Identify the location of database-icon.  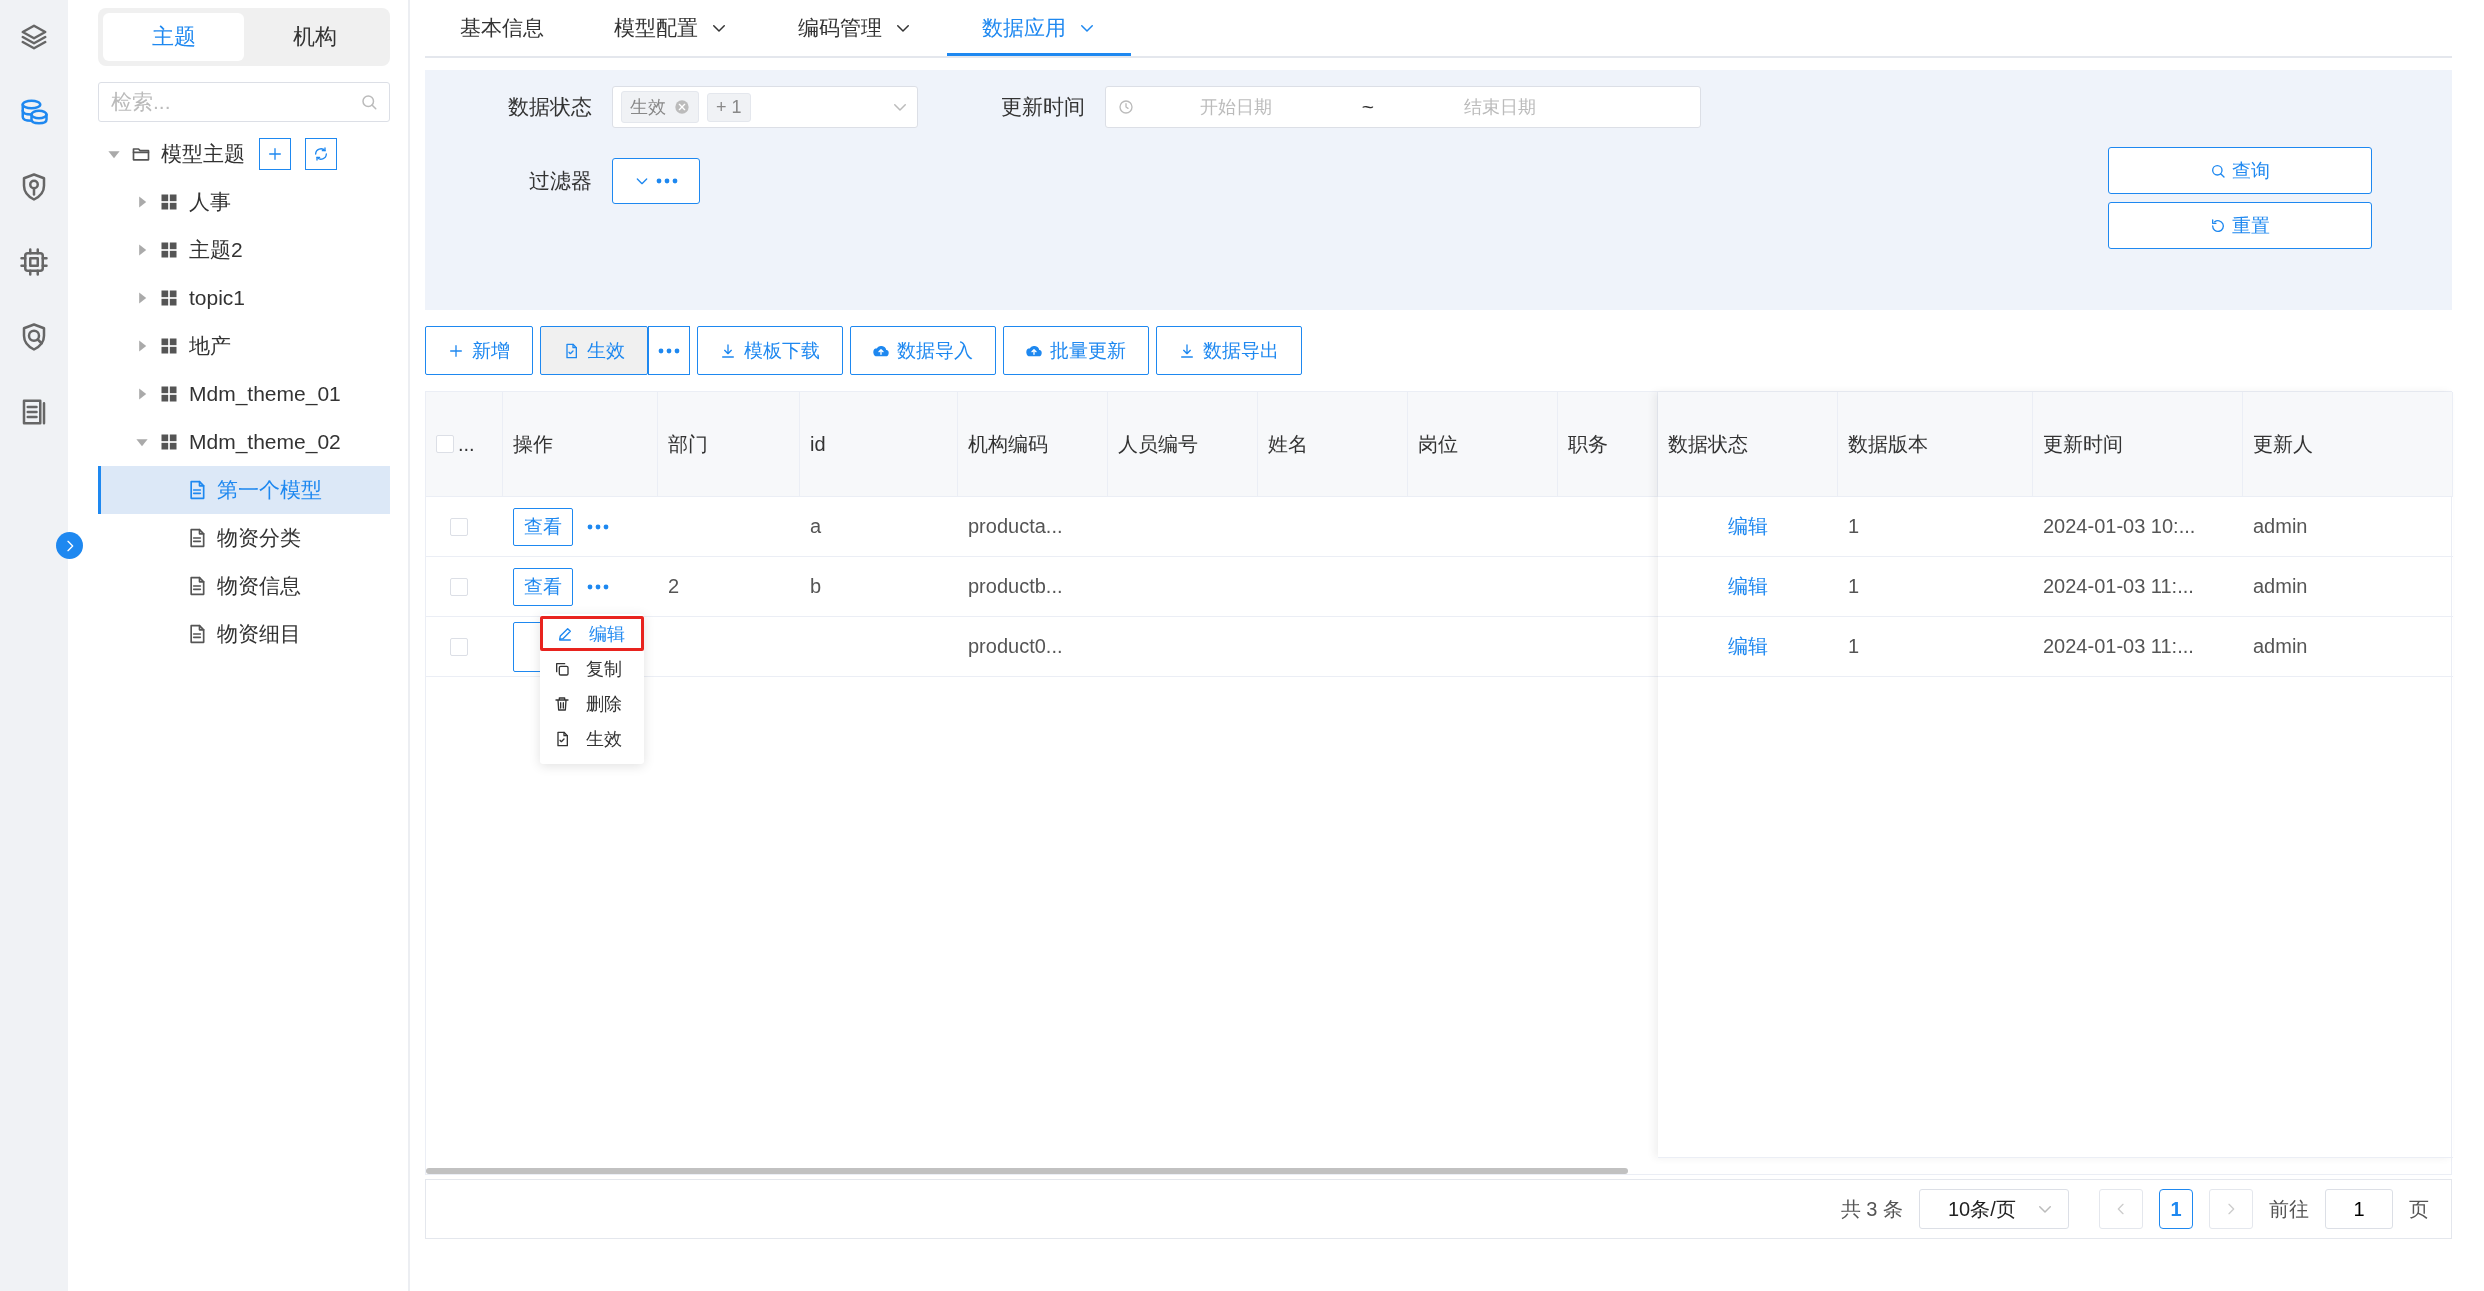
(34, 112).